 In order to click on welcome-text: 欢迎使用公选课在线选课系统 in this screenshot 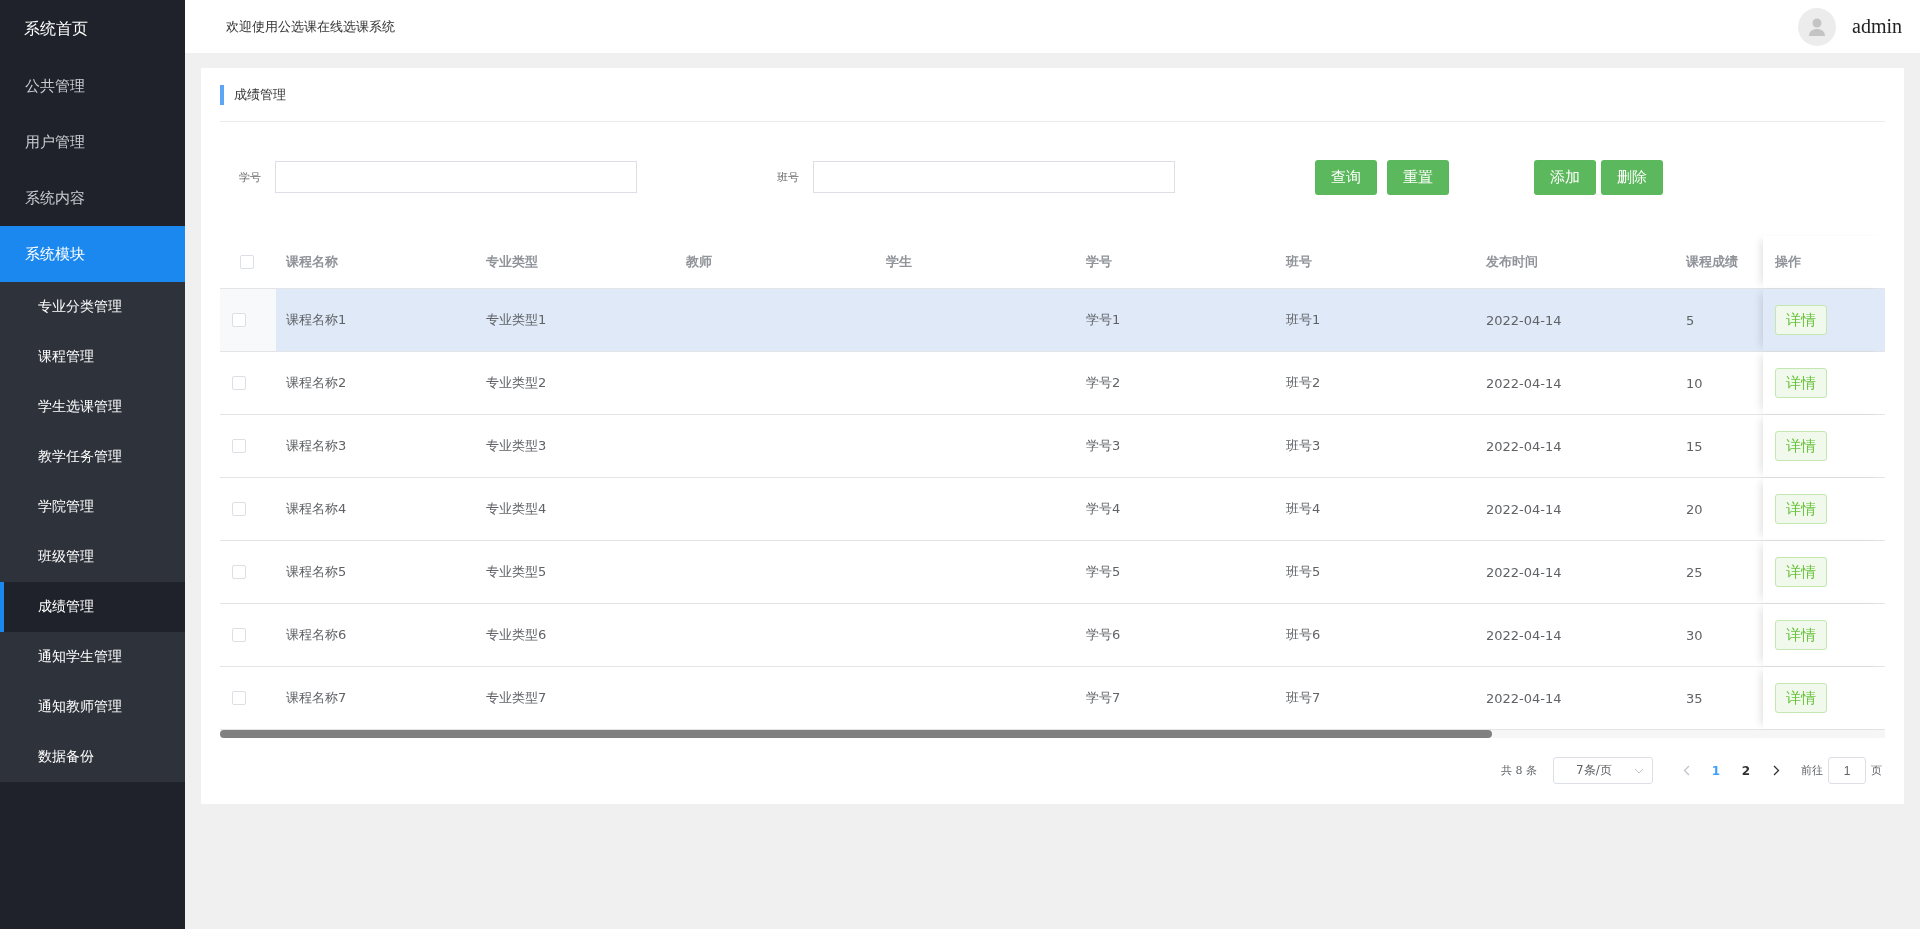, I will do `click(311, 26)`.